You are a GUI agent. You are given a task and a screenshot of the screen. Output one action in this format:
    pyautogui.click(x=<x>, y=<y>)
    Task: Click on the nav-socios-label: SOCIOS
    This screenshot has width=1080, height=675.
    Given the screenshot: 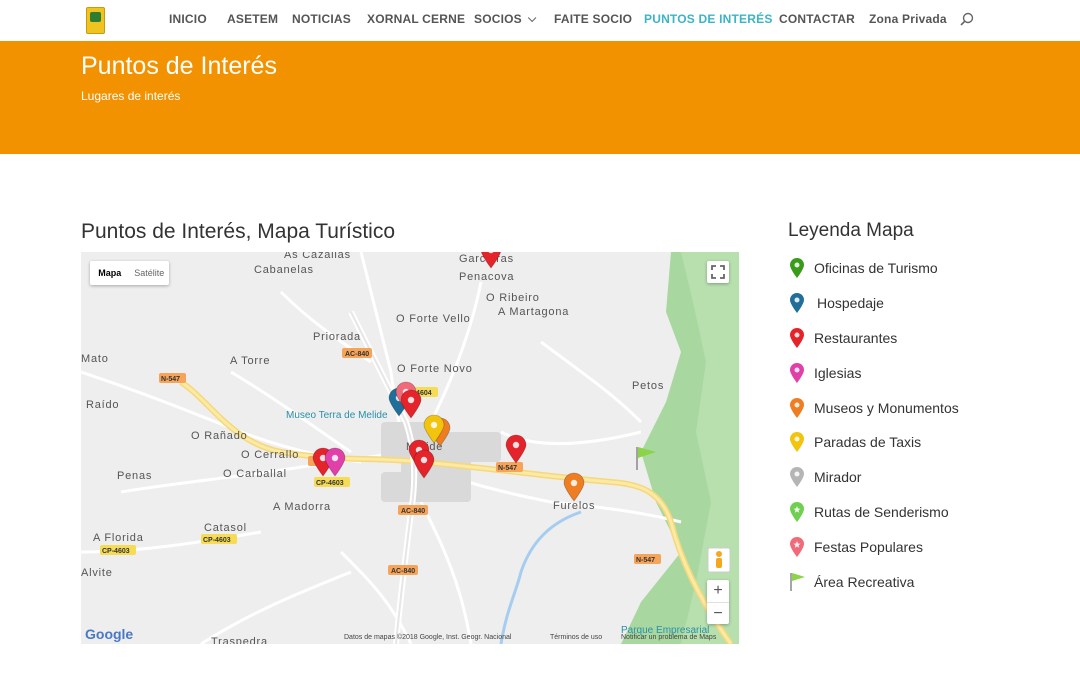 What is the action you would take?
    pyautogui.click(x=498, y=19)
    